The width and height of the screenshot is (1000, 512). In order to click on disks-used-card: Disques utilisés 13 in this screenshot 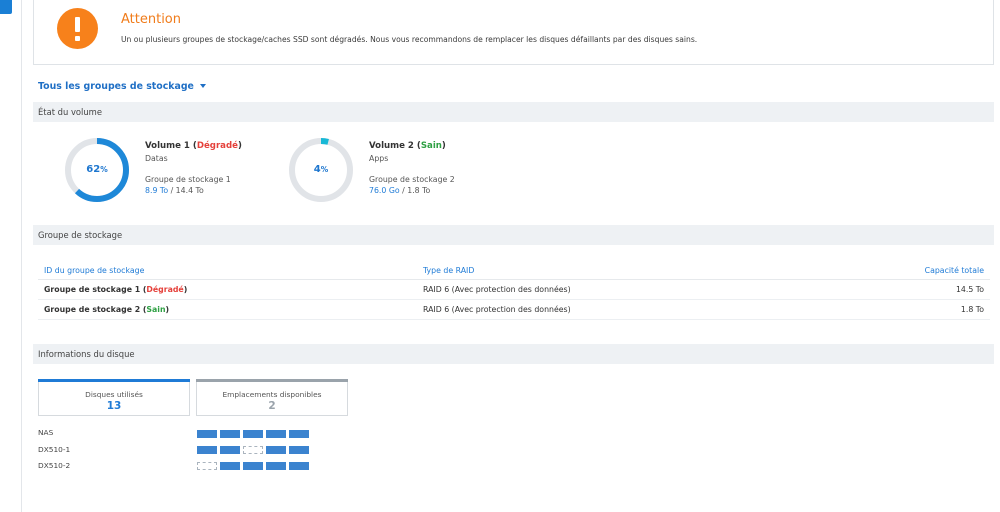, I will do `click(114, 397)`.